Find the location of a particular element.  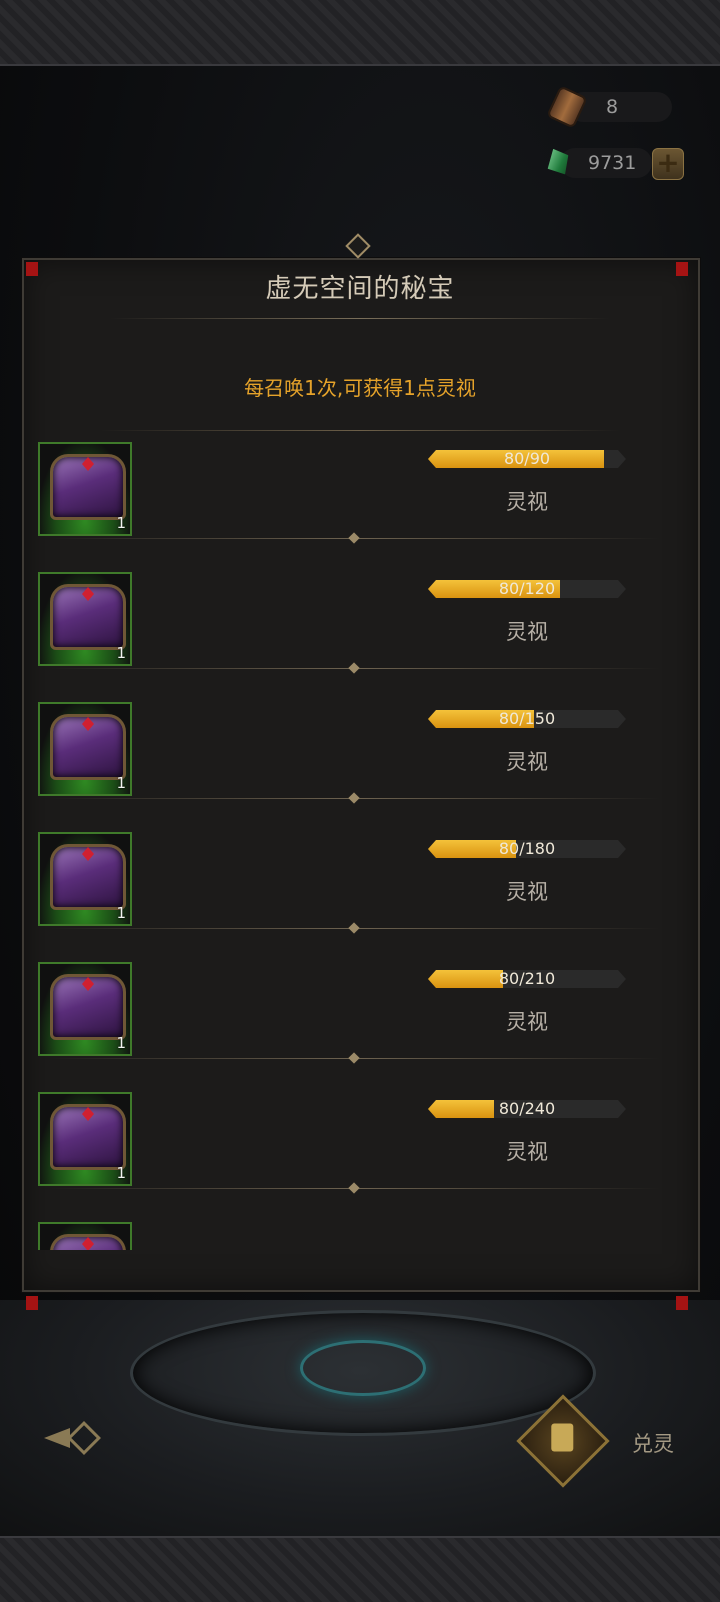

reward-row: 1 80/240 灵视 is located at coordinates (355, 1139).